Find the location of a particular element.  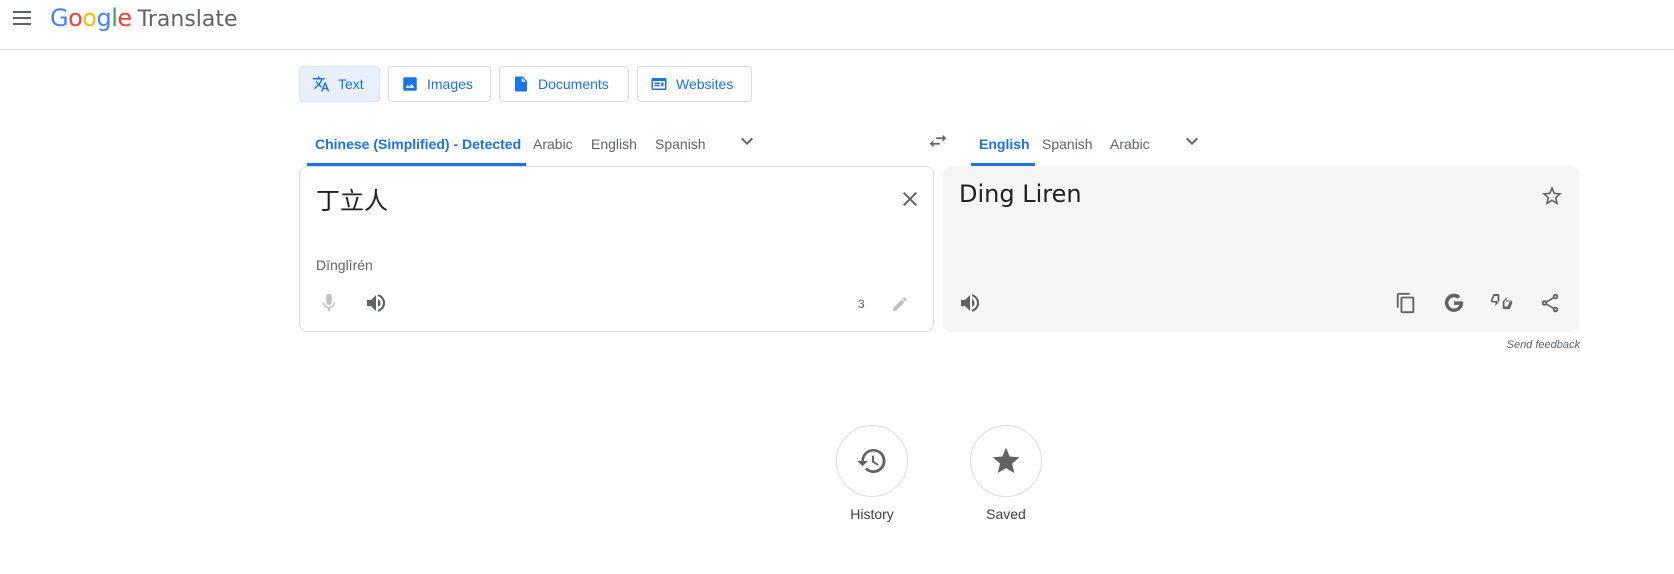

document-icon is located at coordinates (521, 84).